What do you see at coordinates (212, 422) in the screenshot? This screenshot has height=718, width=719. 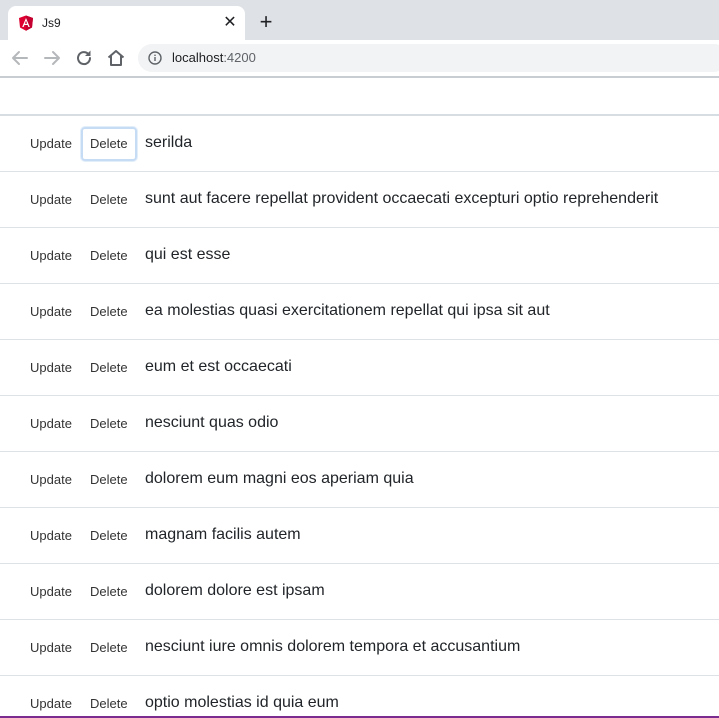 I see `item-title: nesciunt quas odio` at bounding box center [212, 422].